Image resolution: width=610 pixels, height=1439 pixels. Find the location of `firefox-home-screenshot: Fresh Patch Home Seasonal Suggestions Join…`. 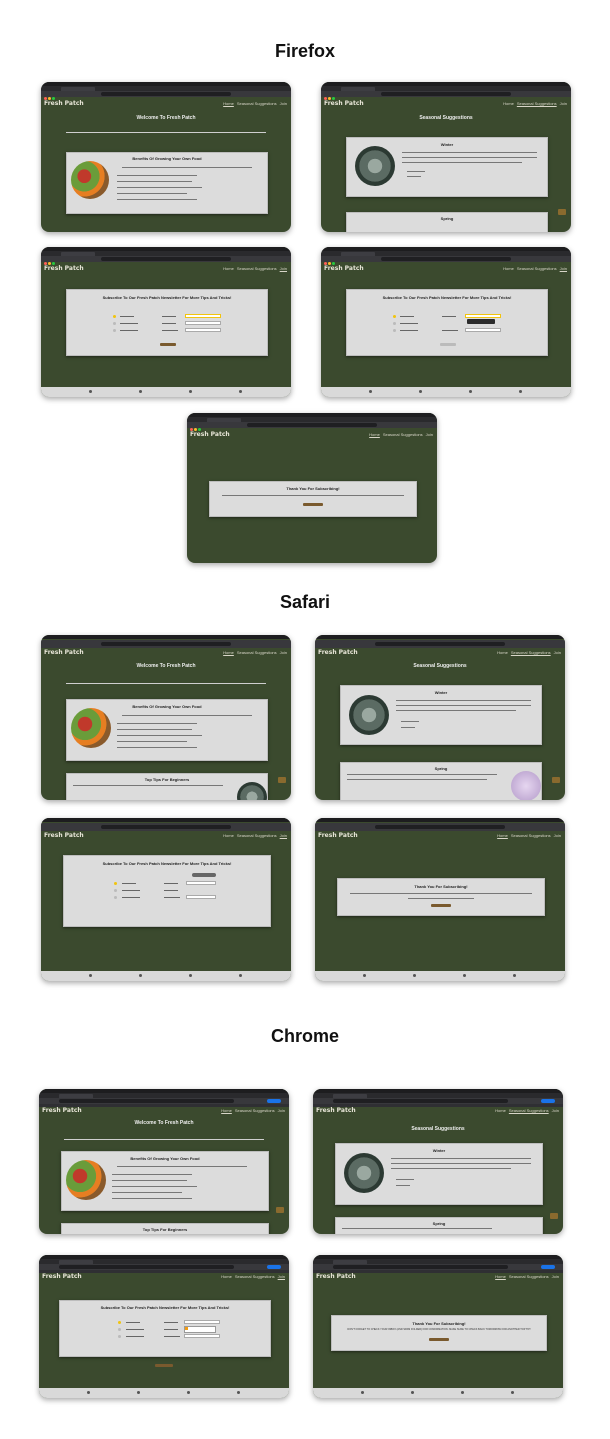

firefox-home-screenshot: Fresh Patch Home Seasonal Suggestions Join… is located at coordinates (166, 157).